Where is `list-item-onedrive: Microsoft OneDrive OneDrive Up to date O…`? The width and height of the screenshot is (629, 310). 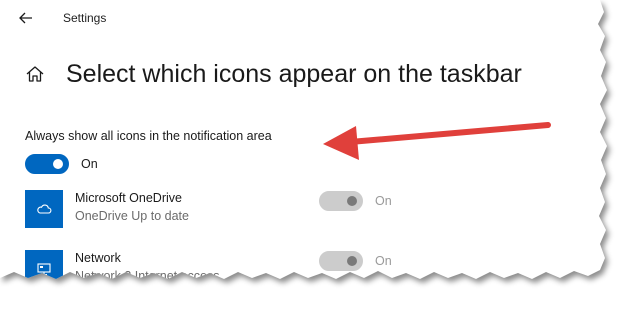 list-item-onedrive: Microsoft OneDrive OneDrive Up to date O… is located at coordinates (305, 210).